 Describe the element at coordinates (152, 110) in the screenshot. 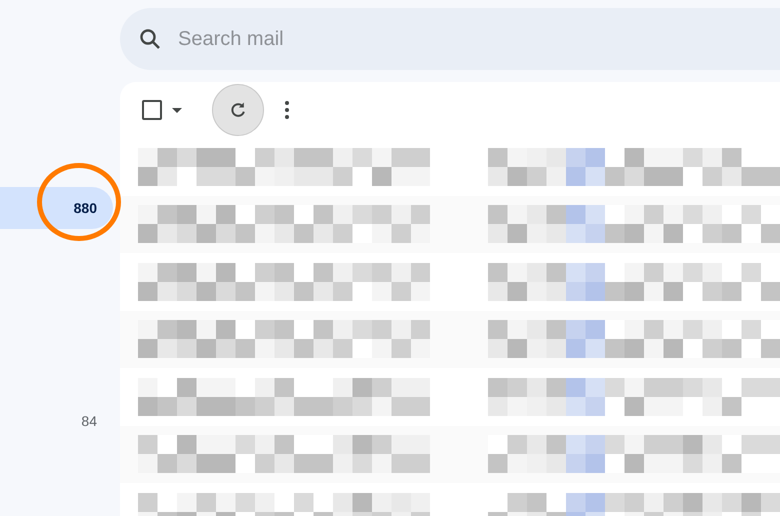

I see `select-checkbox` at that location.